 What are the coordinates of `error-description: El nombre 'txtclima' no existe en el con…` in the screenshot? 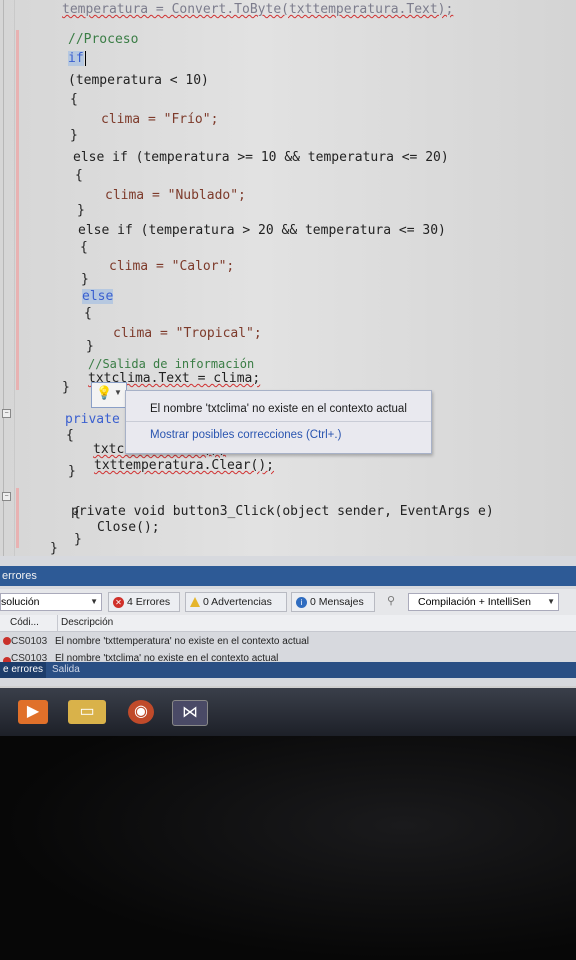 It's located at (167, 657).